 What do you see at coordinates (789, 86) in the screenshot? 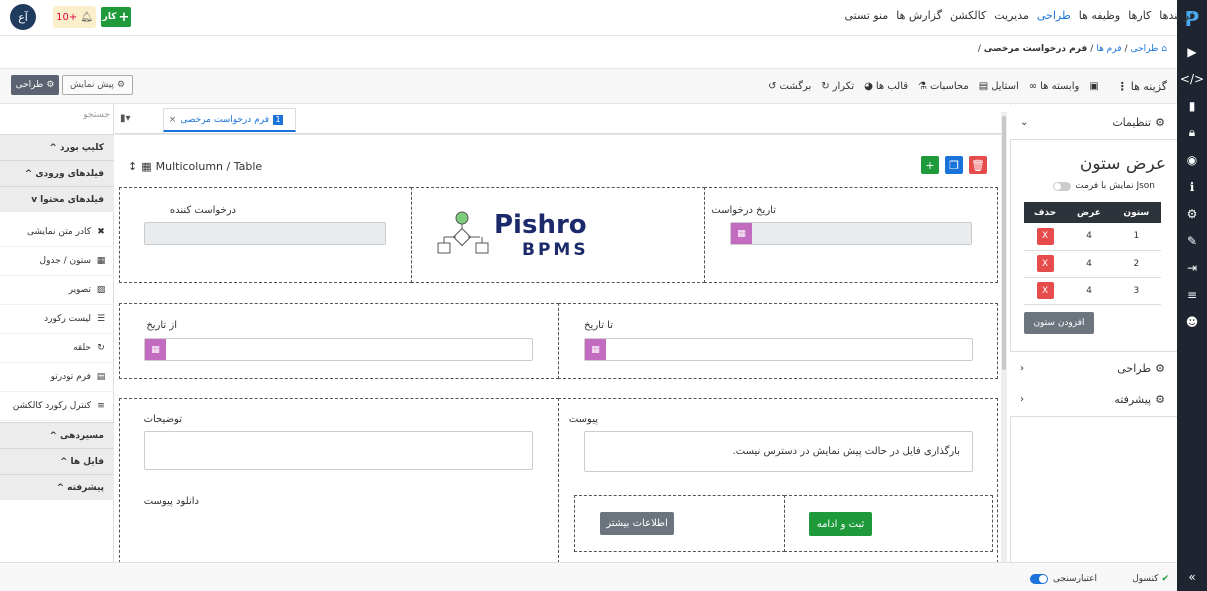
I see `undo-button: برگشت ↺` at bounding box center [789, 86].